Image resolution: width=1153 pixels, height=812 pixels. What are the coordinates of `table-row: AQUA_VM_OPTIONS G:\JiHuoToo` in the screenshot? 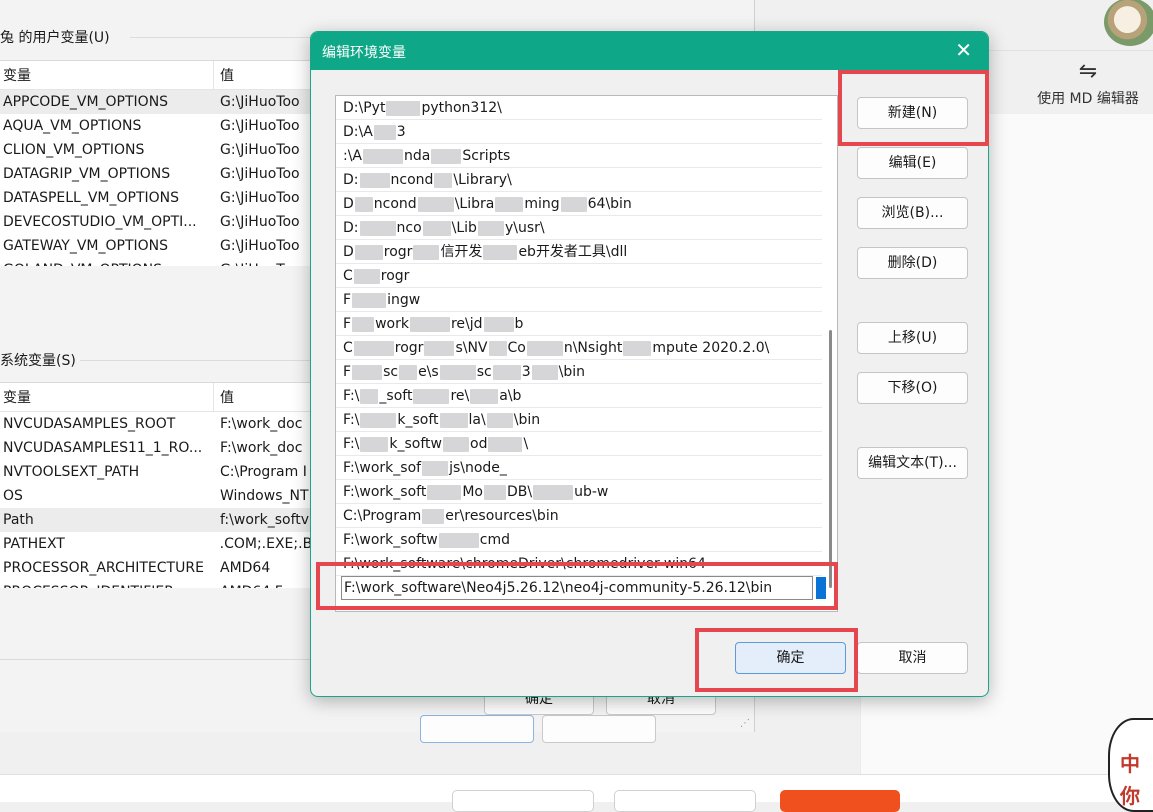 It's located at (156, 126).